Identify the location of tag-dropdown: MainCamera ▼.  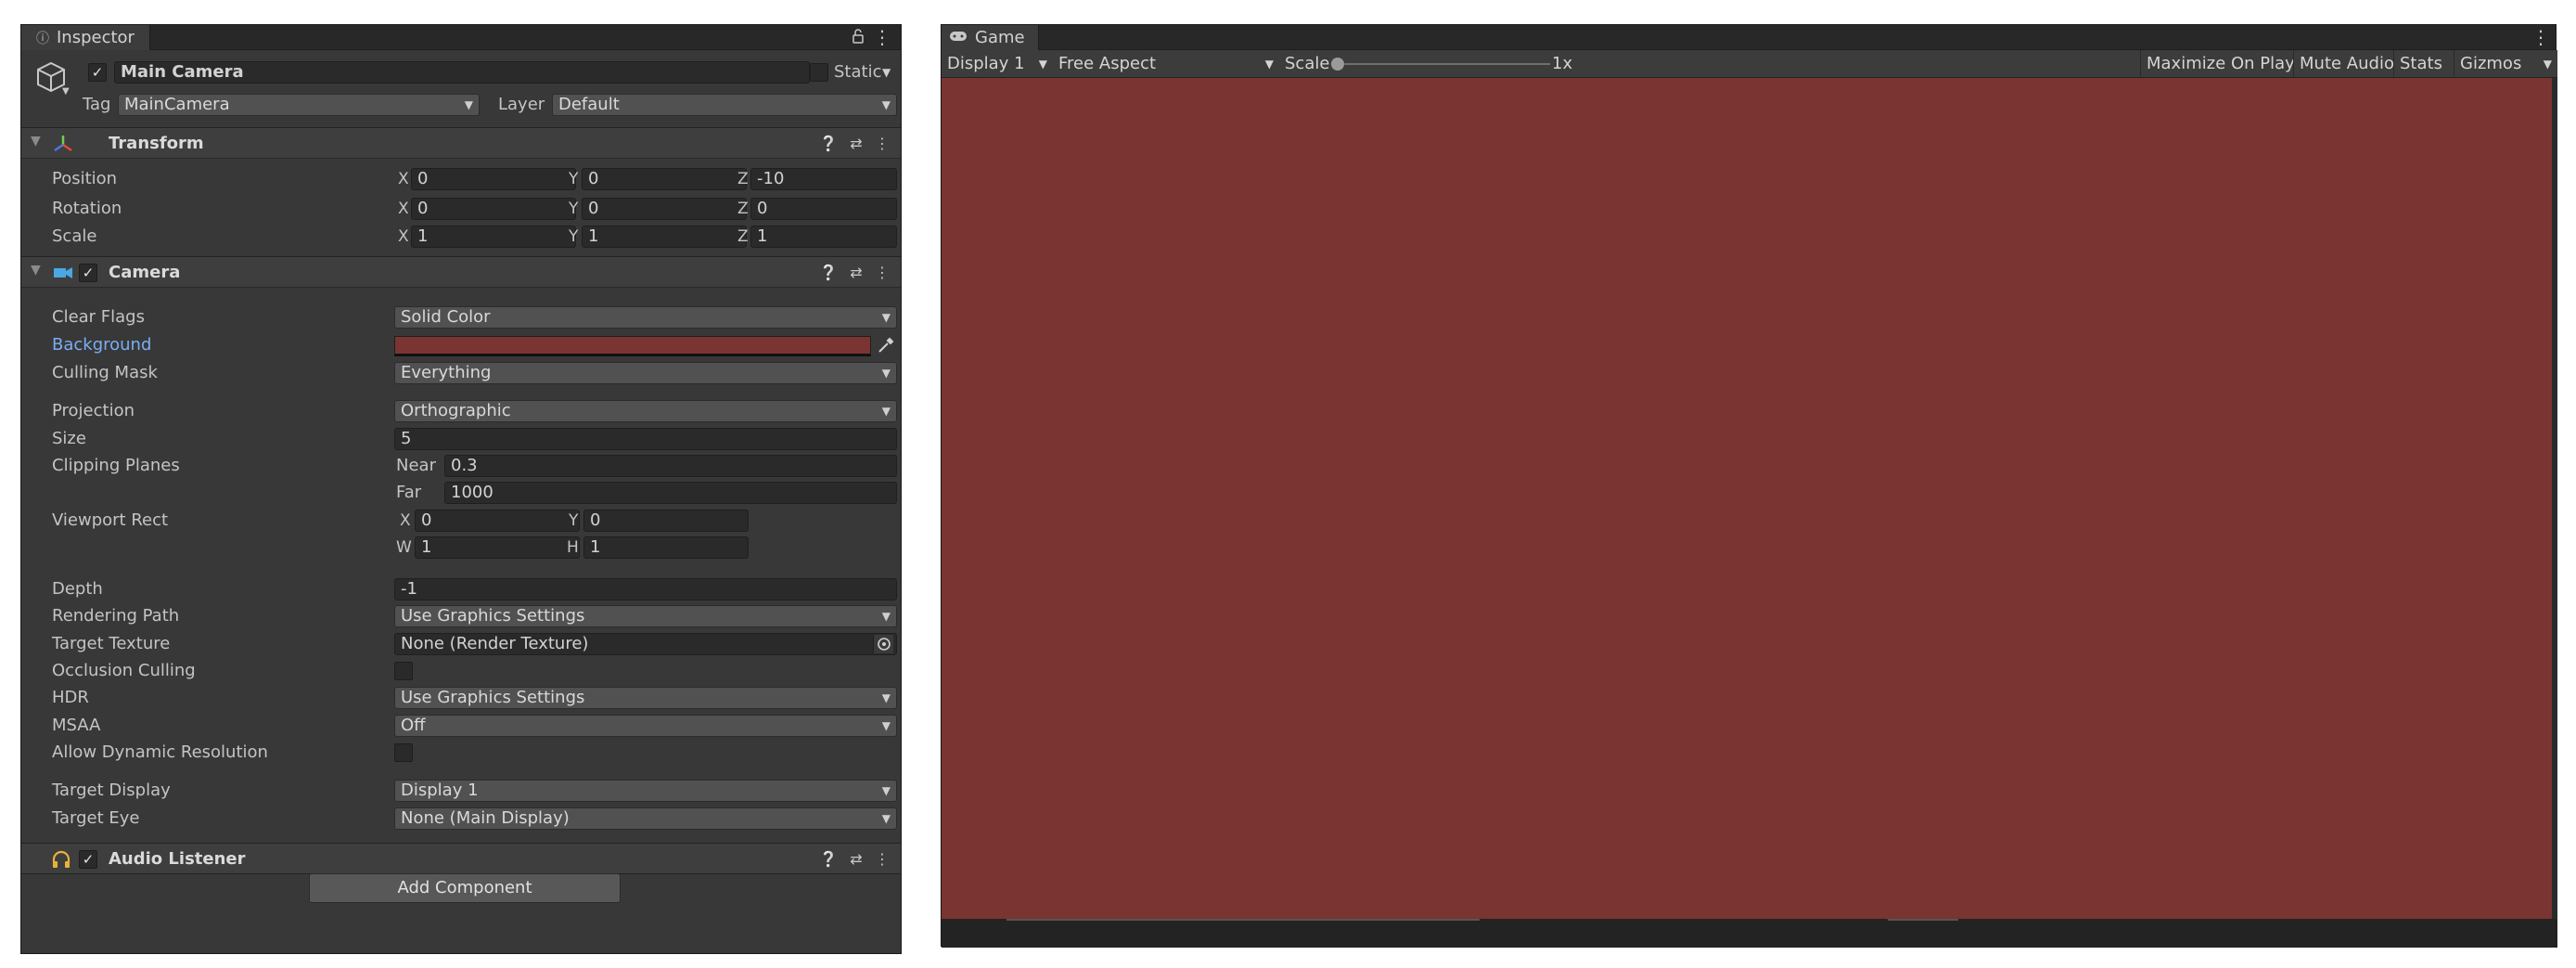
(299, 105).